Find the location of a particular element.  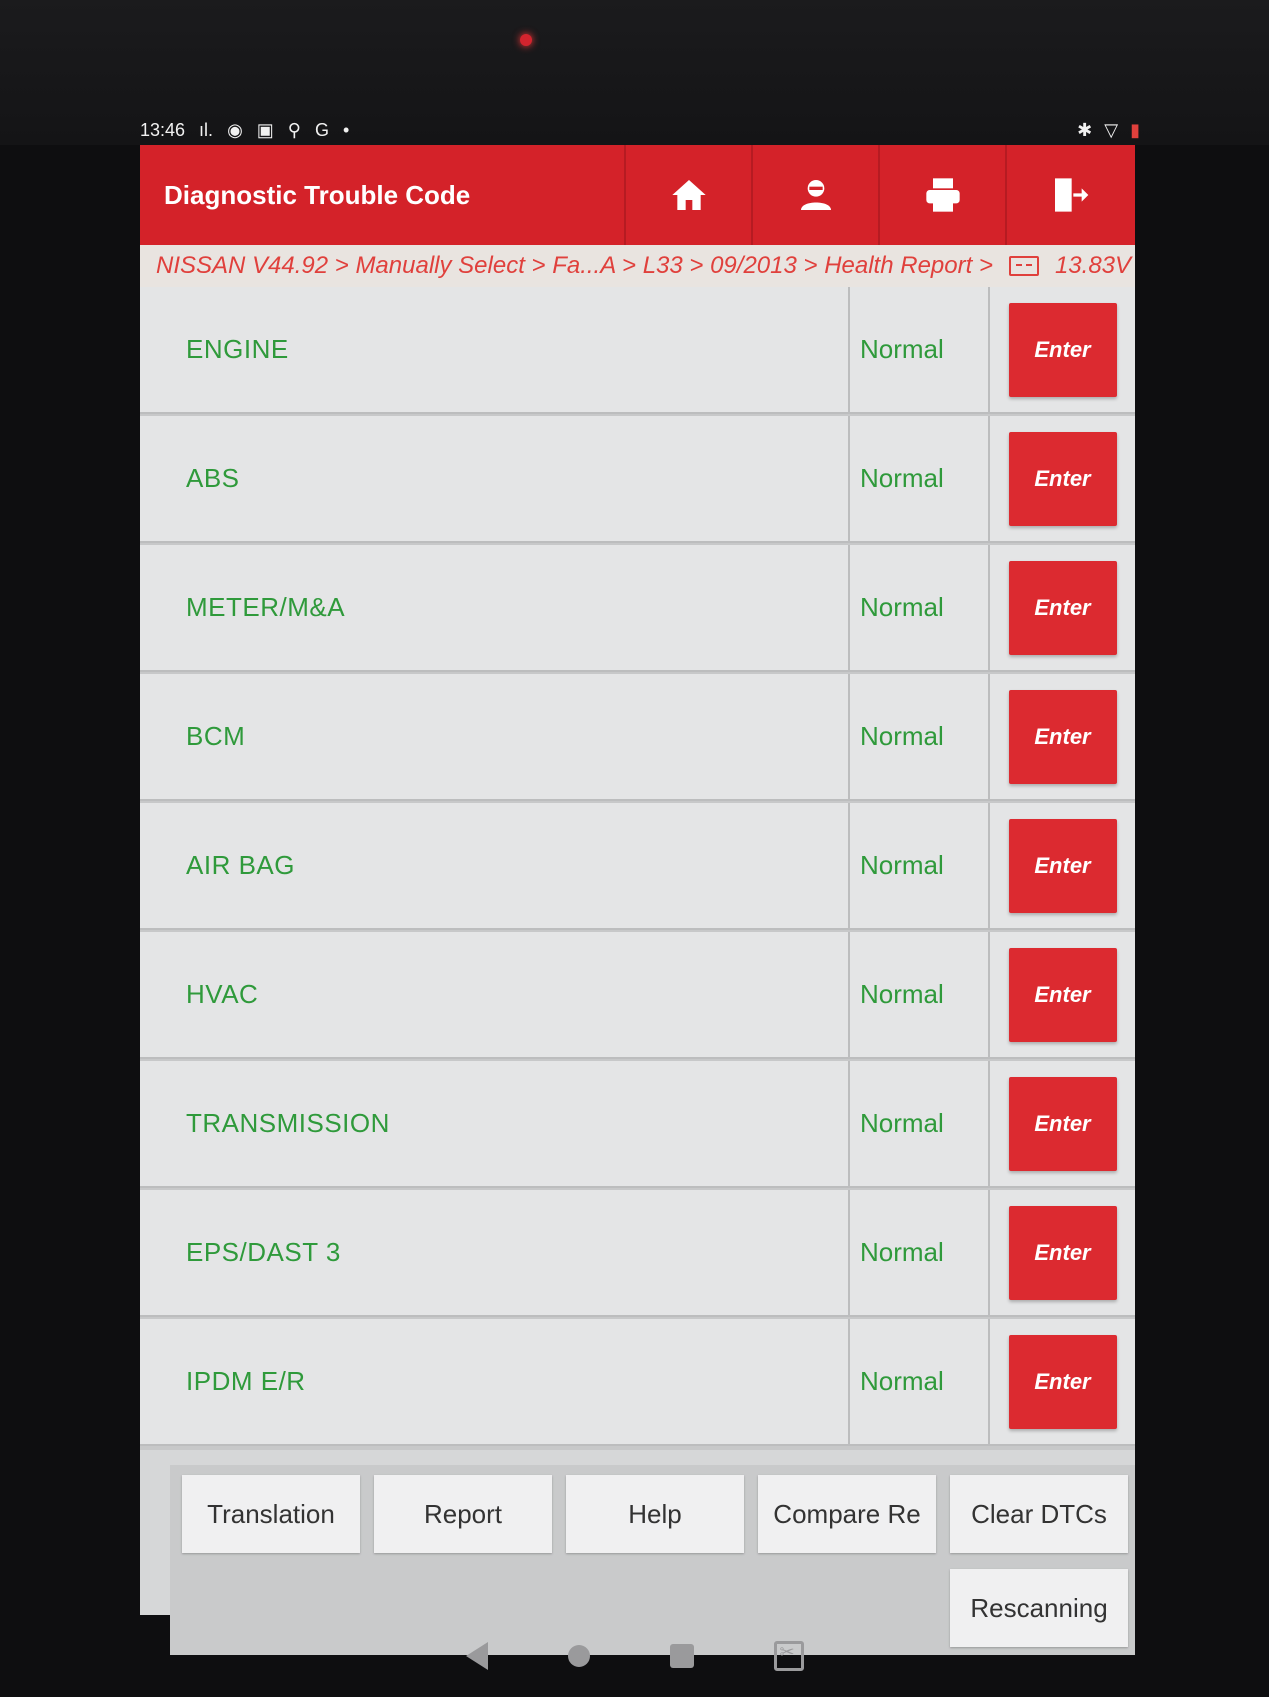

status-right: ✱ ▽ ▮ is located at coordinates (1108, 130).